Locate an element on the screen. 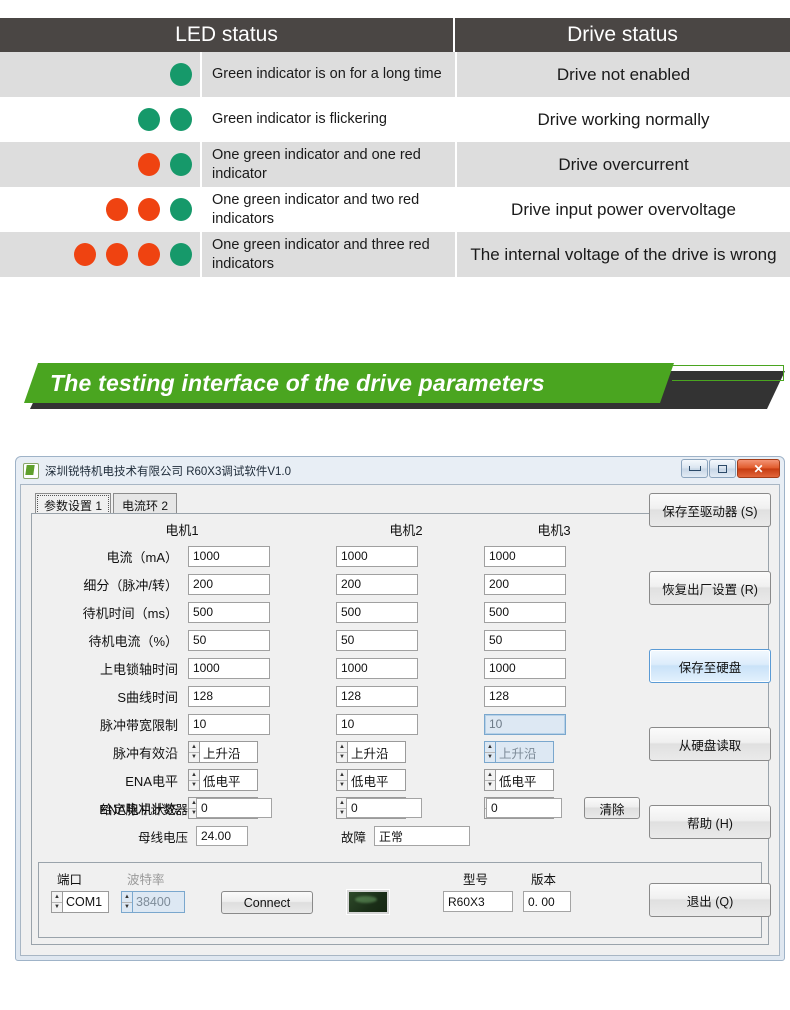 Image resolution: width=790 pixels, height=1010 pixels. drive-status-text: Drive working normally is located at coordinates (622, 119).